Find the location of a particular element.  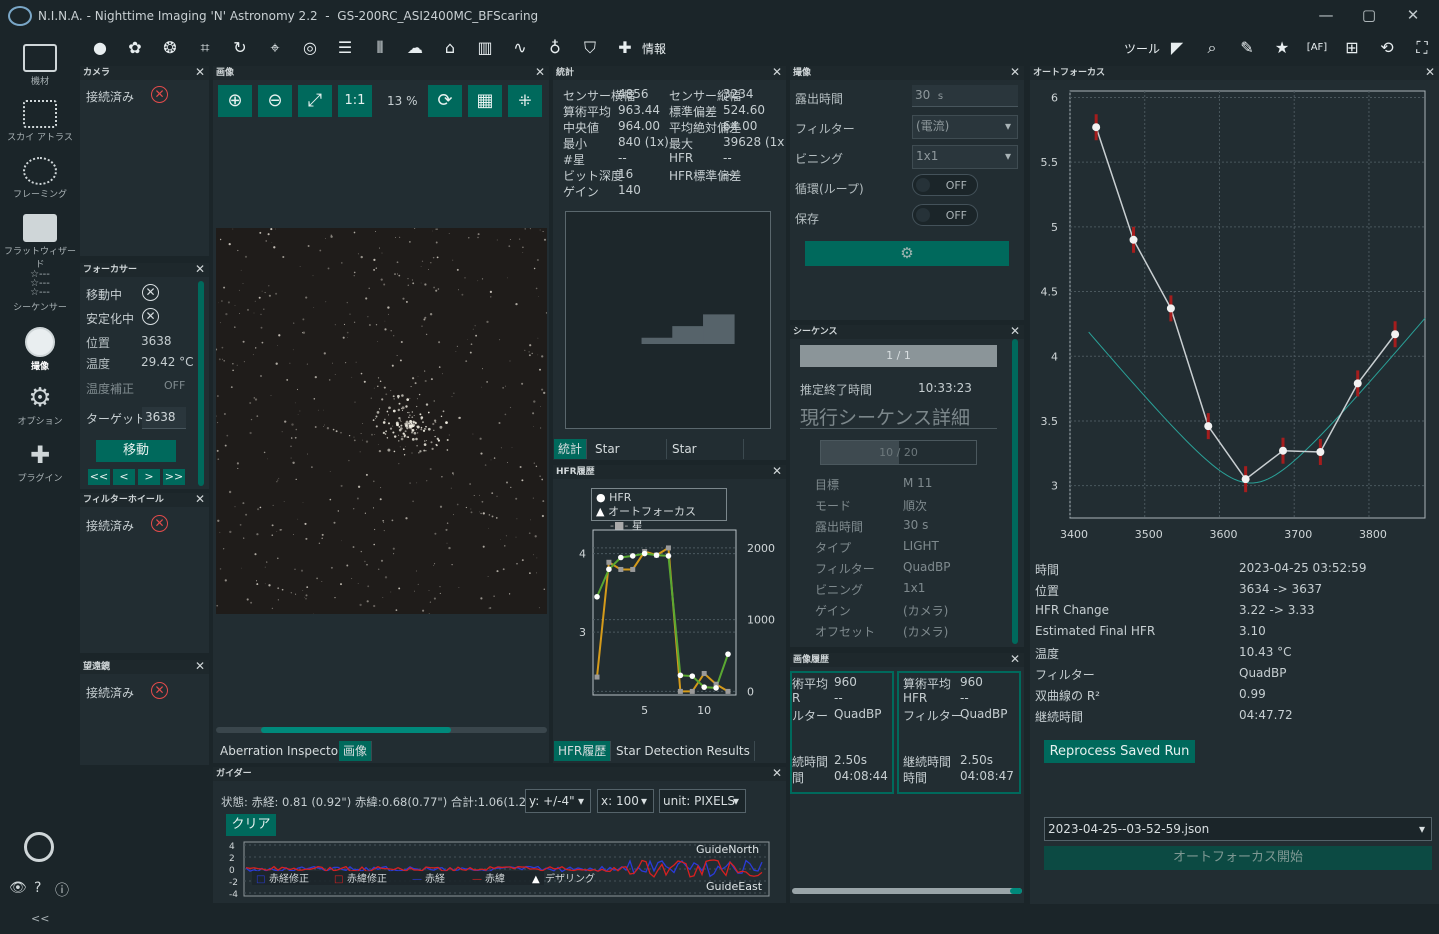

tab-statistics: 統計 is located at coordinates (571, 449).